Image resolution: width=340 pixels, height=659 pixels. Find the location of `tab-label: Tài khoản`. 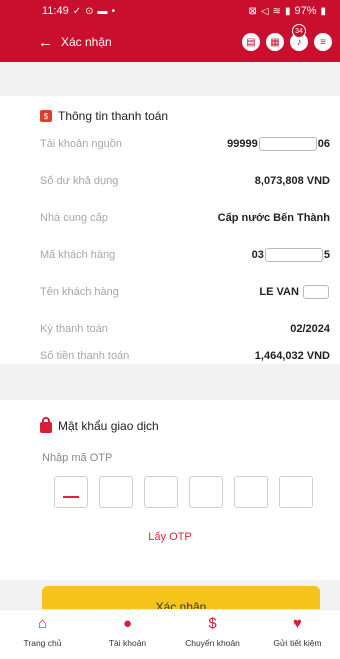

tab-label: Tài khoản is located at coordinates (127, 643).